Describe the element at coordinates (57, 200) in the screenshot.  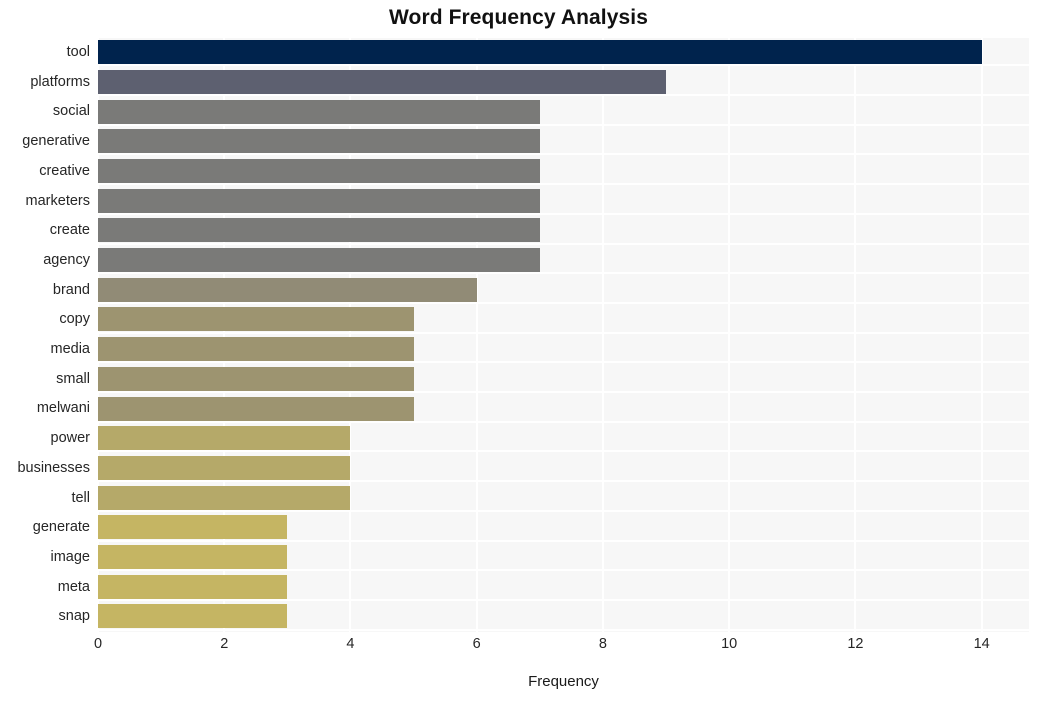
I see `y-tick-label-marketers: marketers` at that location.